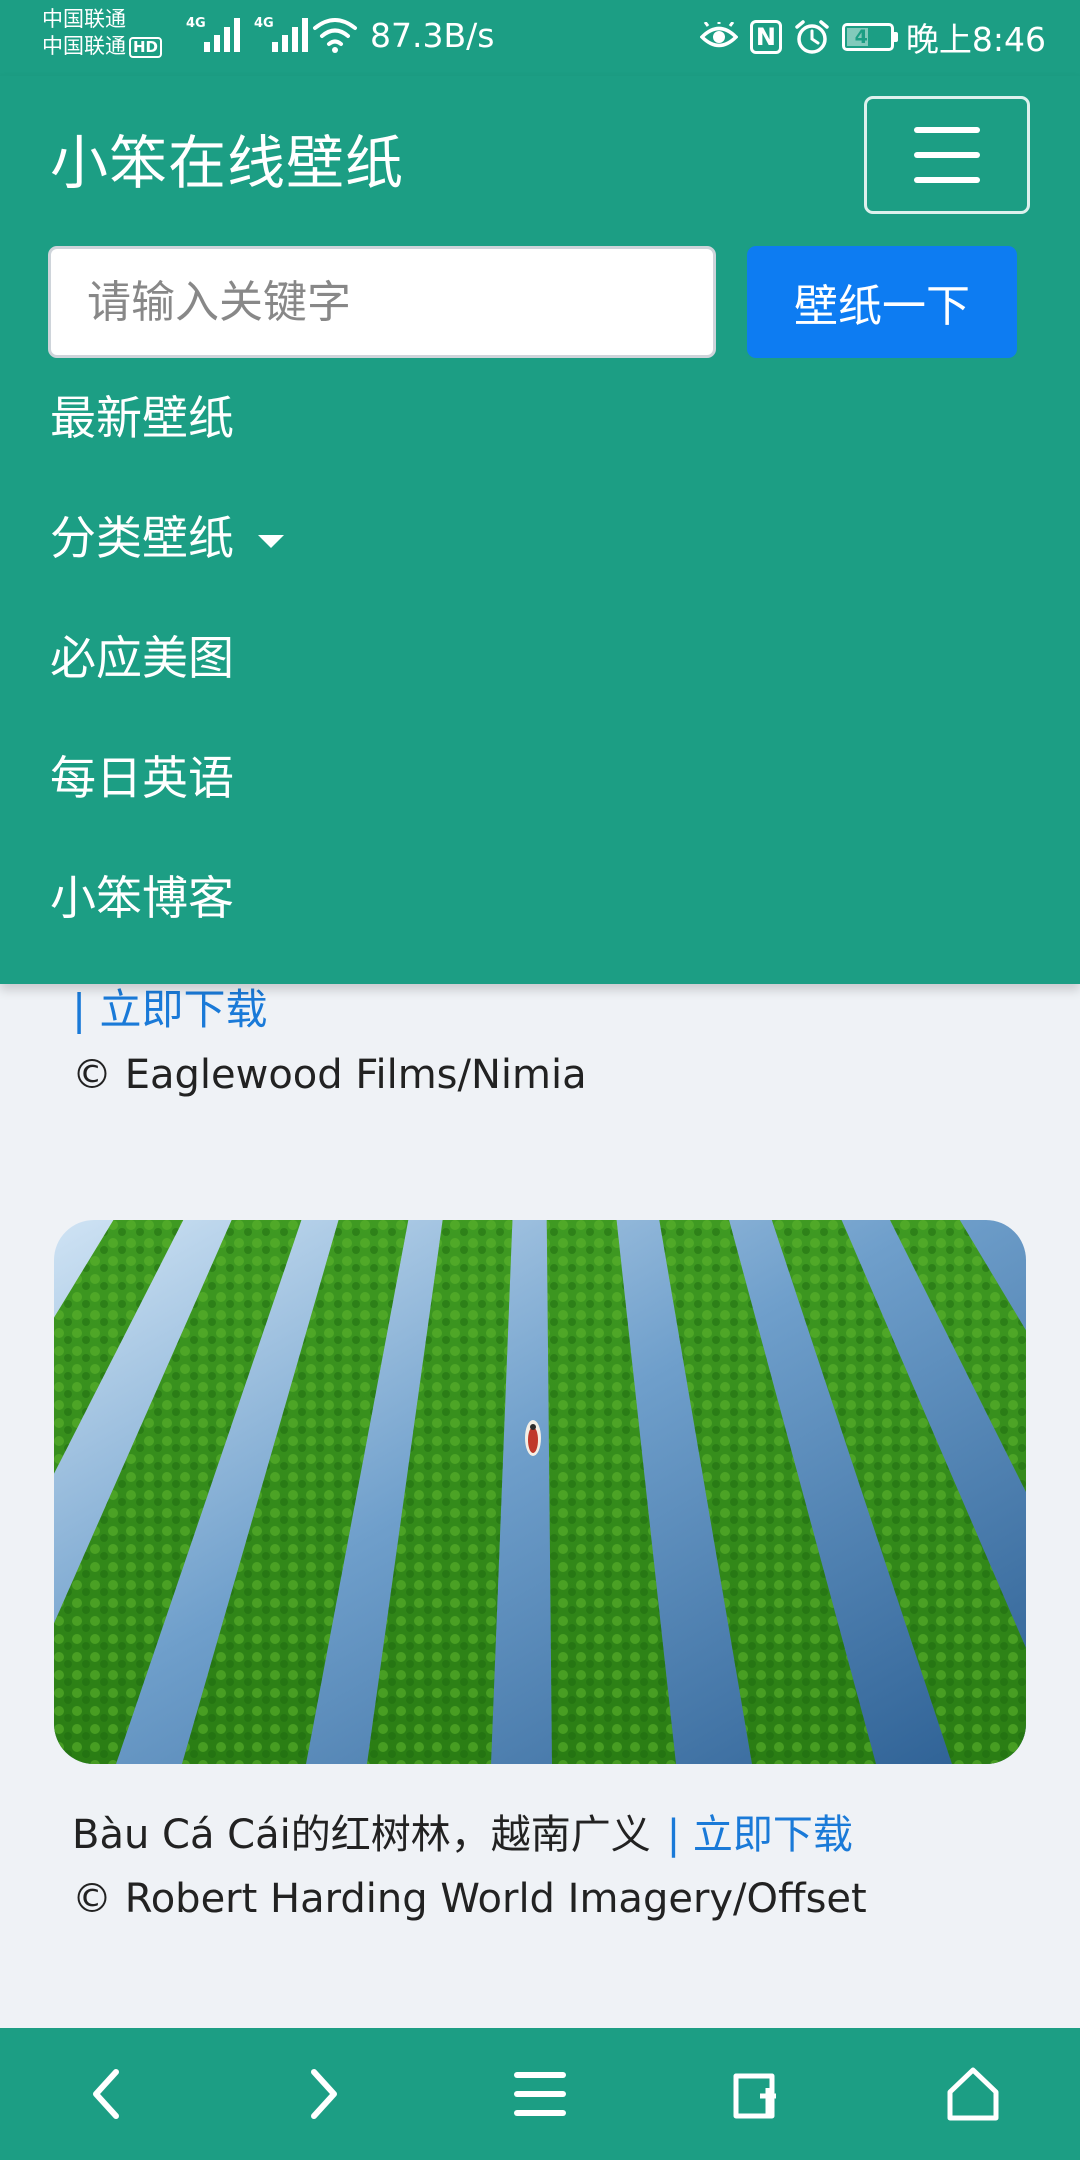  I want to click on battery-level: 46, so click(868, 37).